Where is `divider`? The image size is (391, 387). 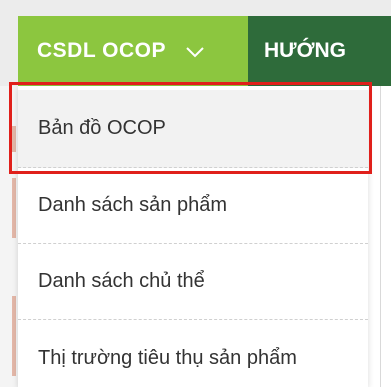 divider is located at coordinates (380, 236).